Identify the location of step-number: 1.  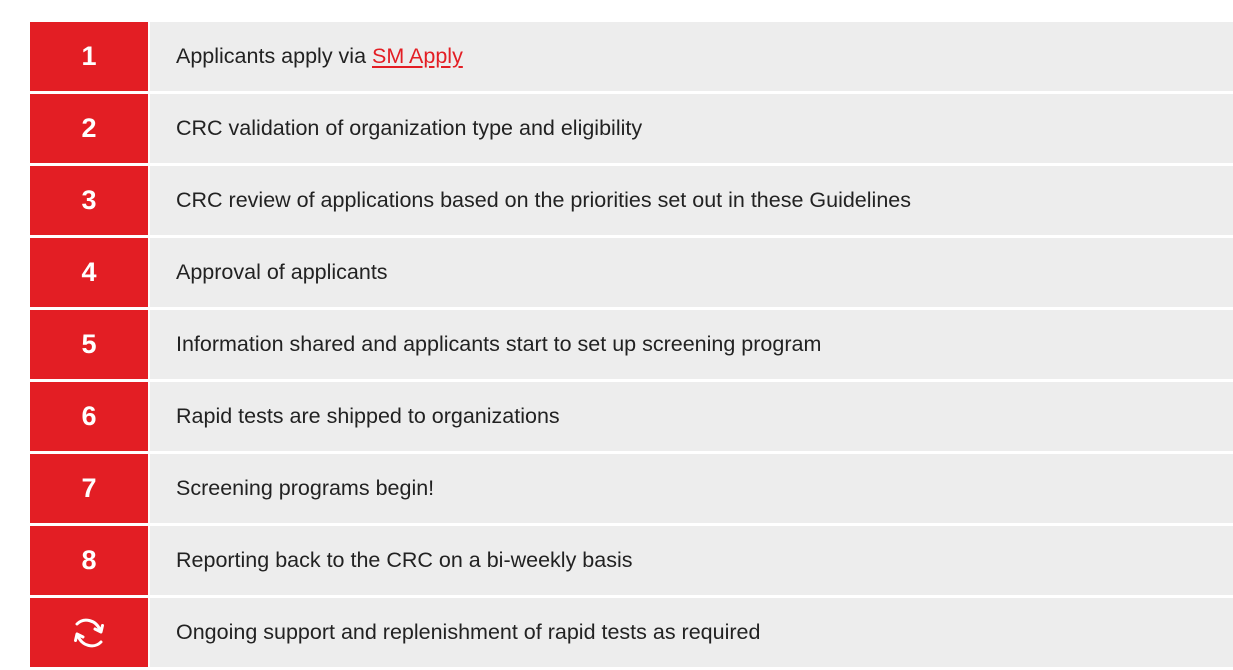
(89, 56).